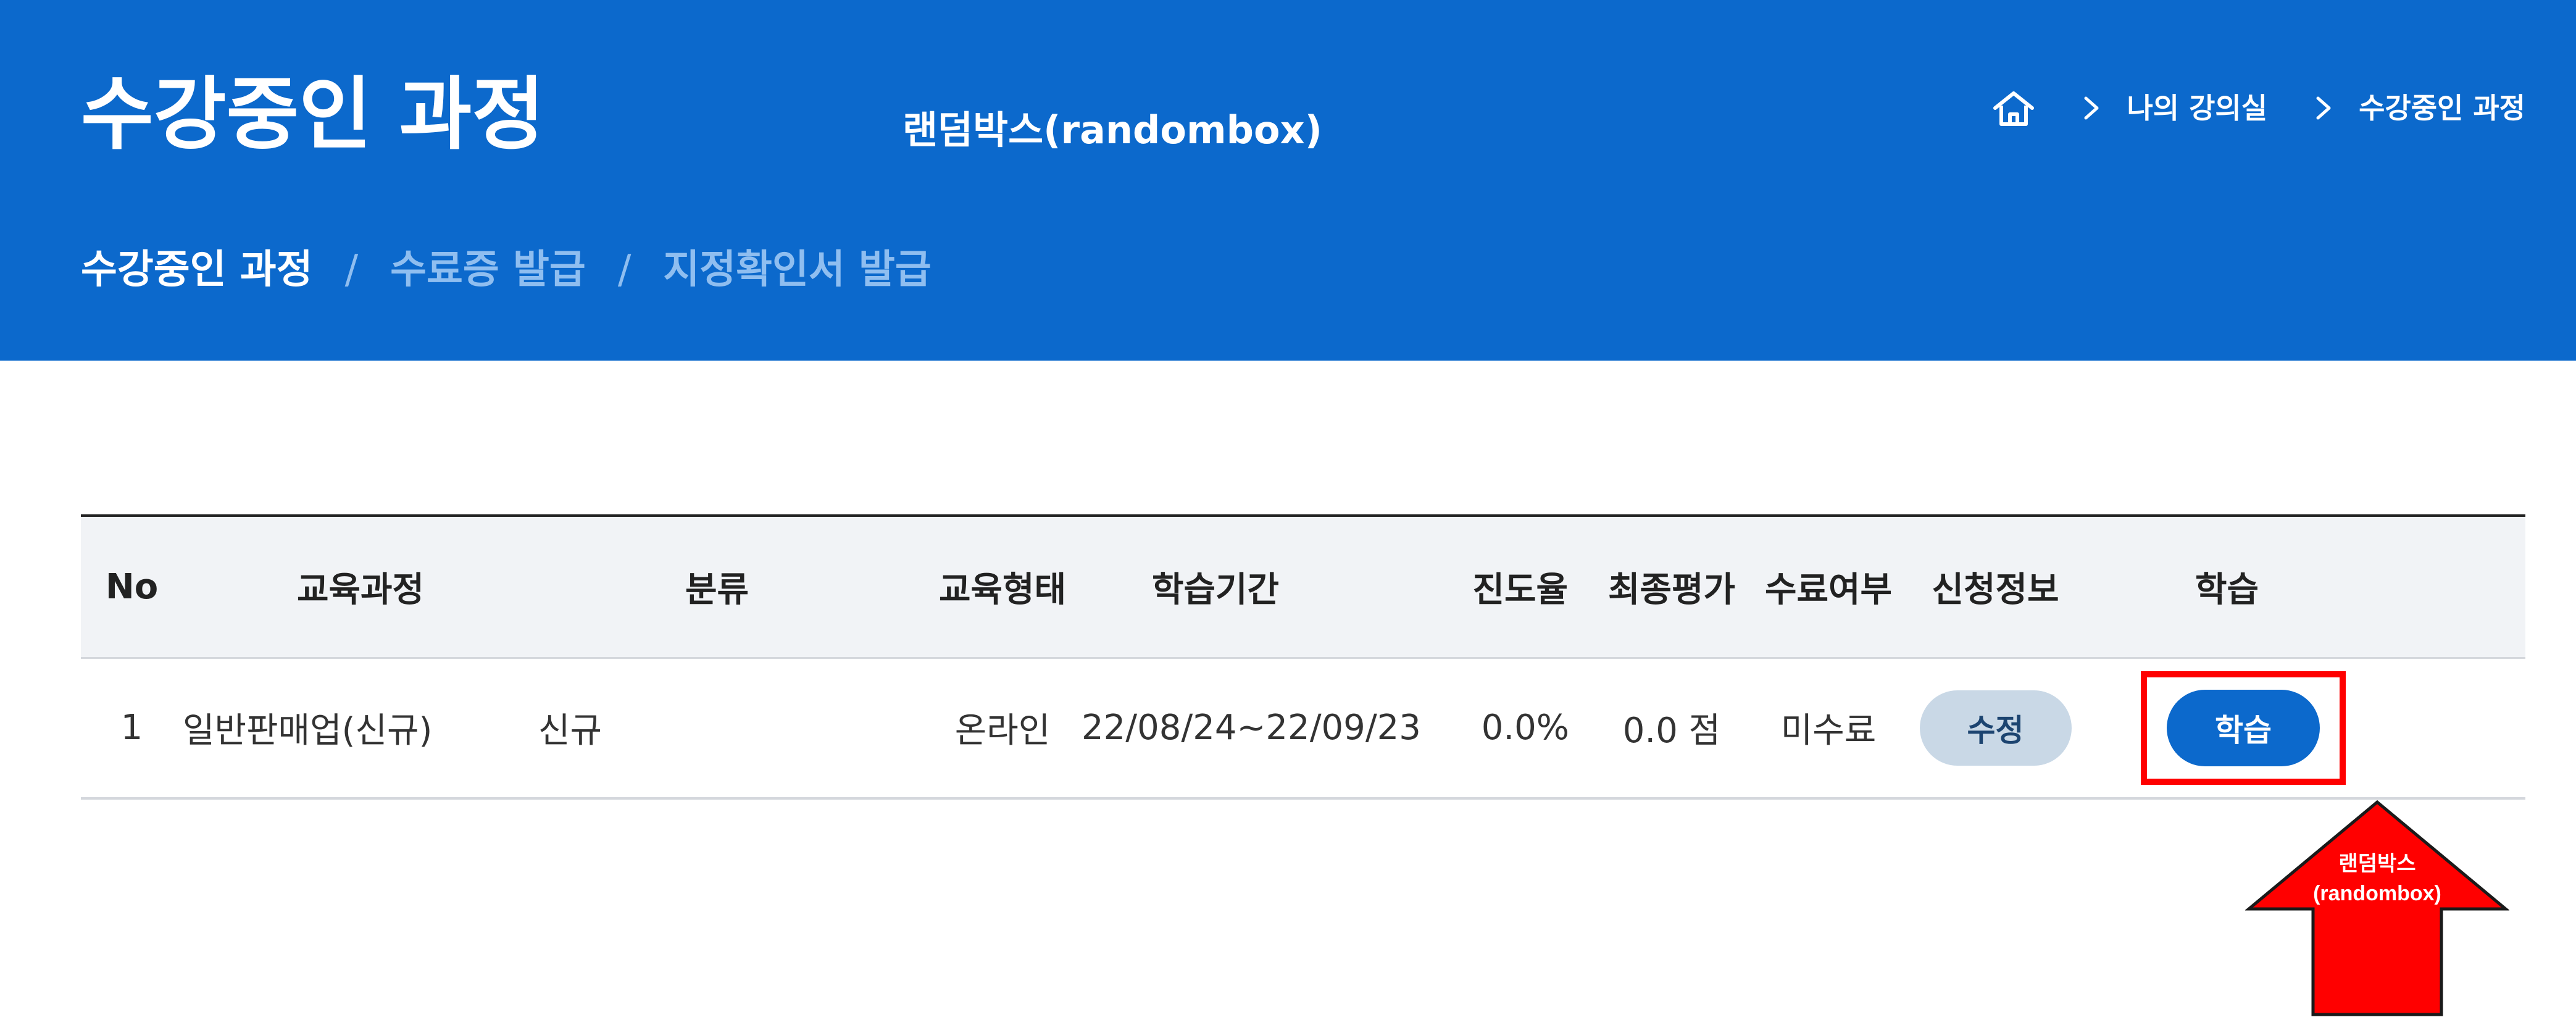  Describe the element at coordinates (1003, 588) in the screenshot. I see `col-header-education-type: 교육형태` at that location.